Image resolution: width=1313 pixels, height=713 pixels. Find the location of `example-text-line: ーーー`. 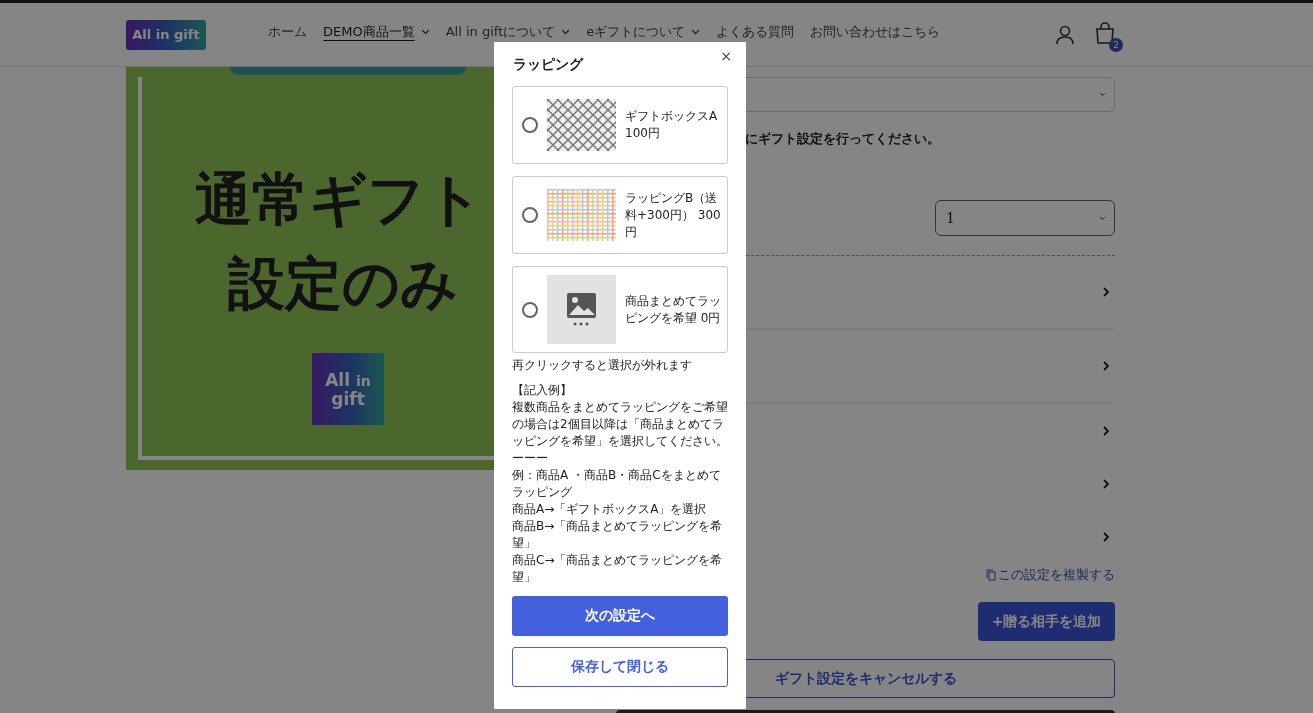

example-text-line: ーーー is located at coordinates (530, 458).